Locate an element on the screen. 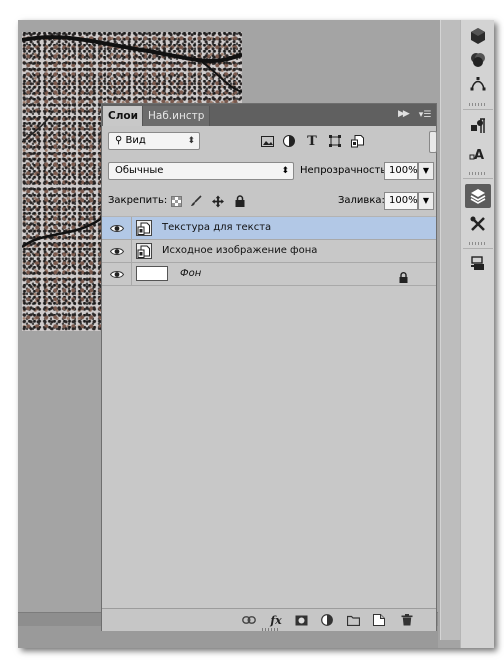 This screenshot has width=504, height=664. tab-layers: Слои is located at coordinates (123, 116).